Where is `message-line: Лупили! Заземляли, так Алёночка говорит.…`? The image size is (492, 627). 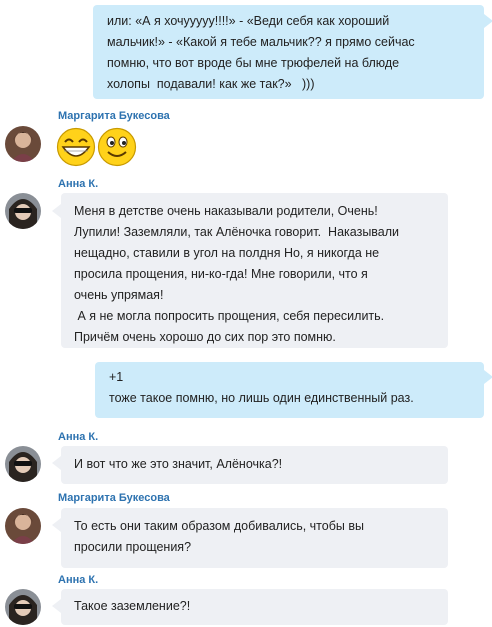
message-line: Лупили! Заземляли, так Алёночка говорит.… is located at coordinates (237, 232).